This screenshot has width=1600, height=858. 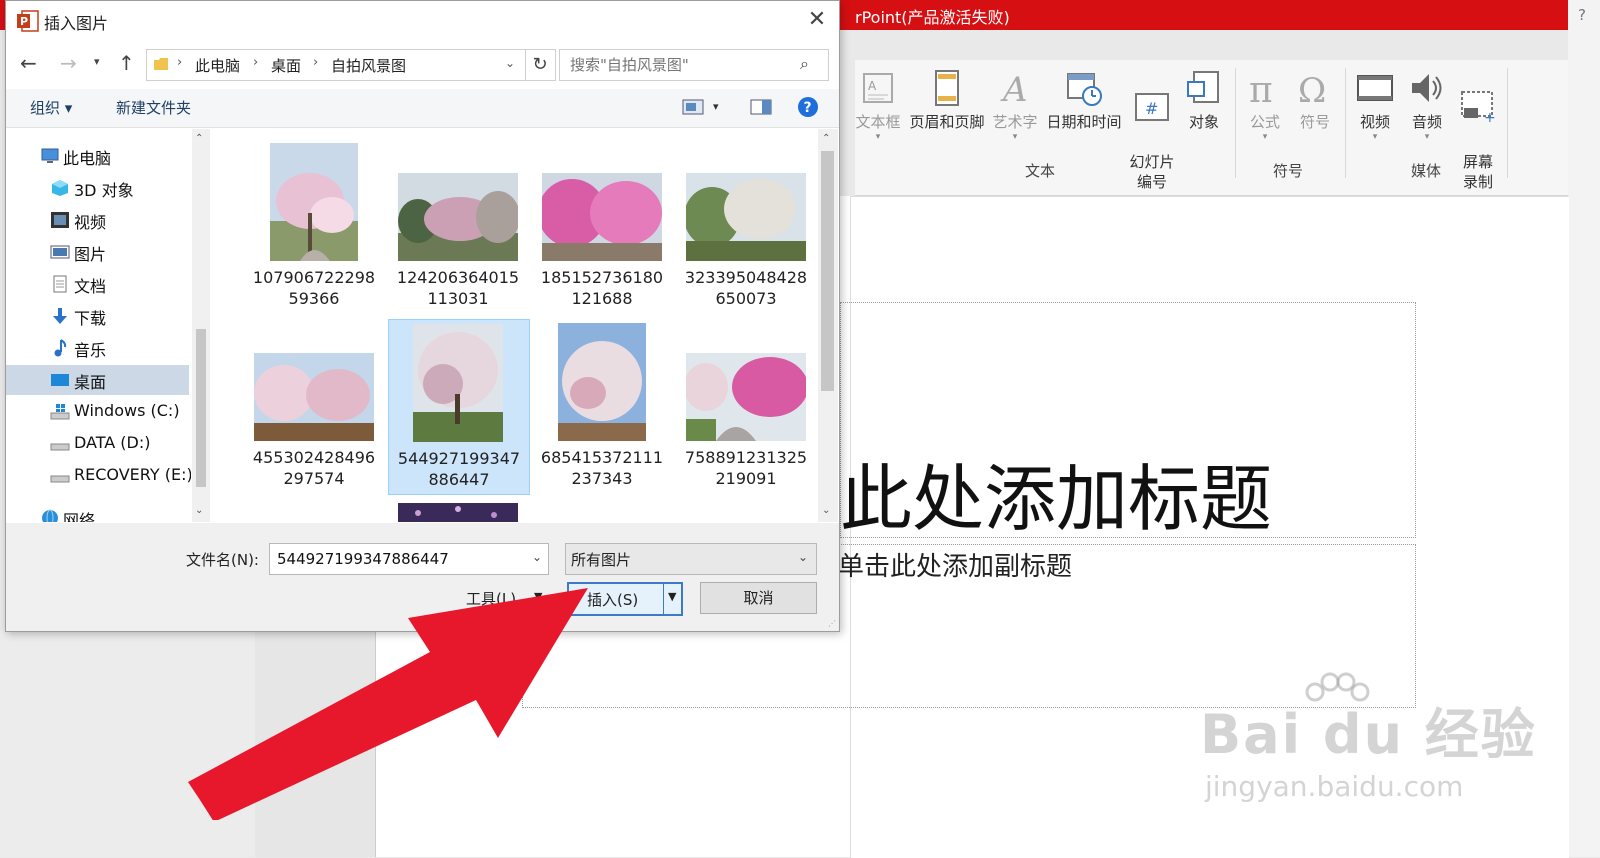 I want to click on tree-item-label: 视频, so click(x=90, y=222).